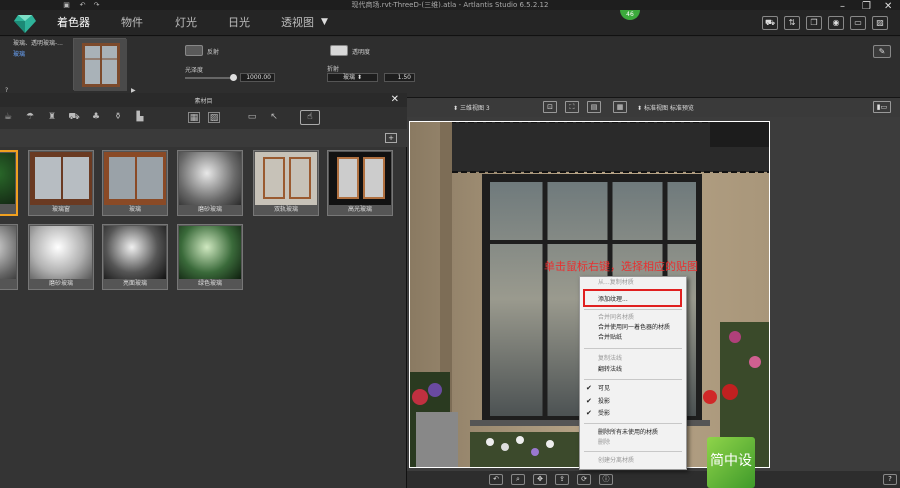 The height and width of the screenshot is (488, 900). I want to click on refraction-label: 折射, so click(333, 69).